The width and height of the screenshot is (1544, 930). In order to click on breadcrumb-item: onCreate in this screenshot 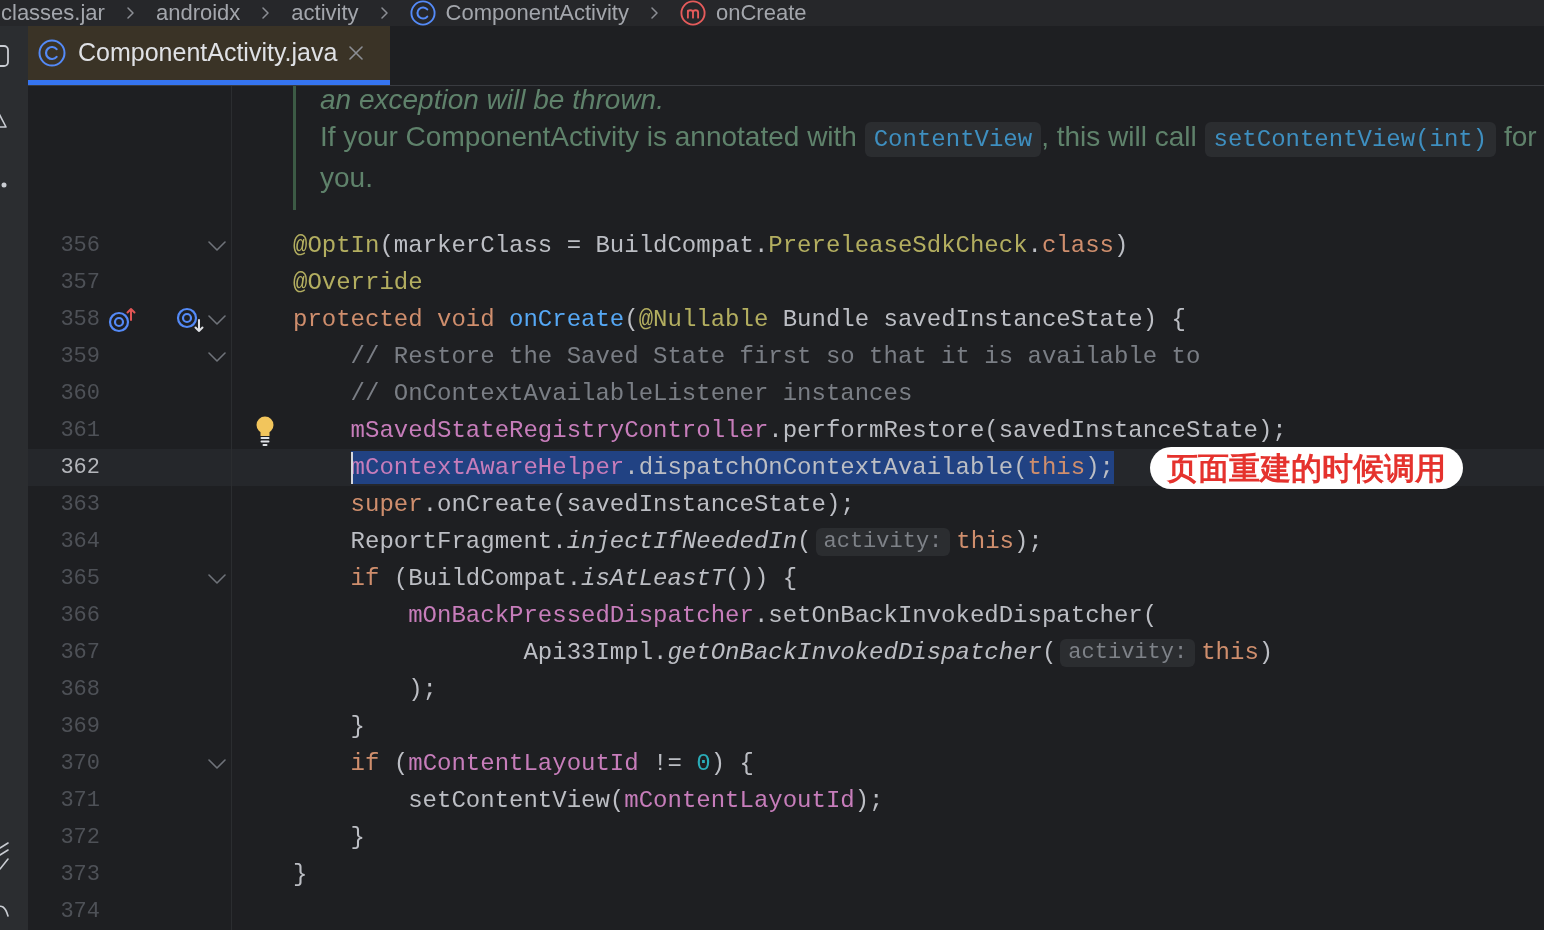, I will do `click(761, 13)`.